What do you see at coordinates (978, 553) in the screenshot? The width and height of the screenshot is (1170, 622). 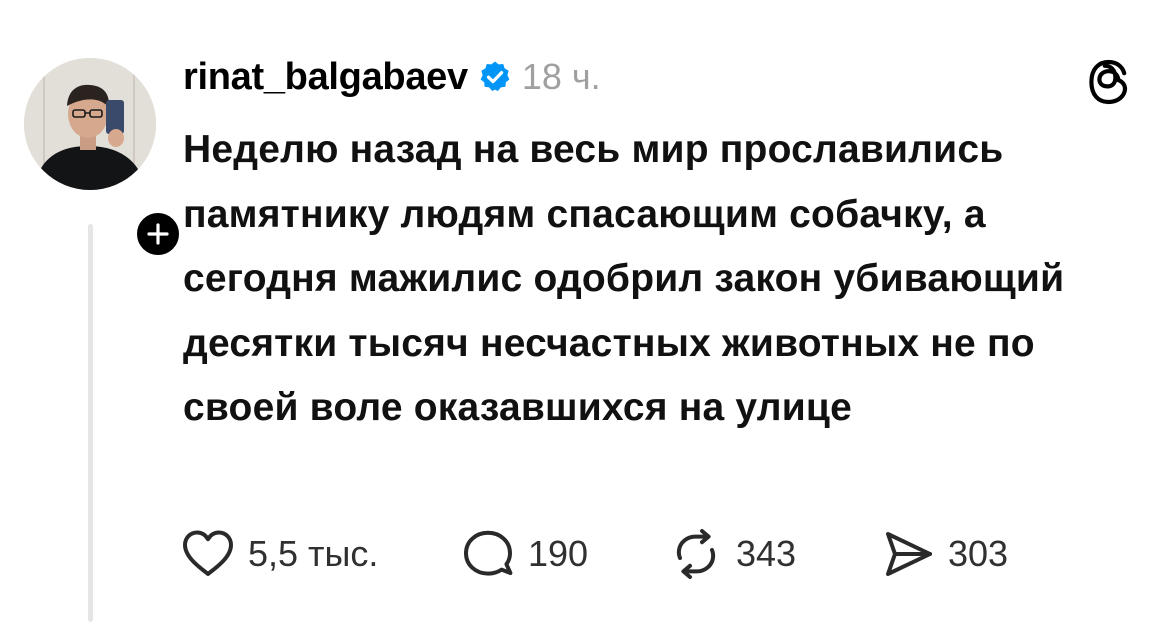 I see `share-count: 303` at bounding box center [978, 553].